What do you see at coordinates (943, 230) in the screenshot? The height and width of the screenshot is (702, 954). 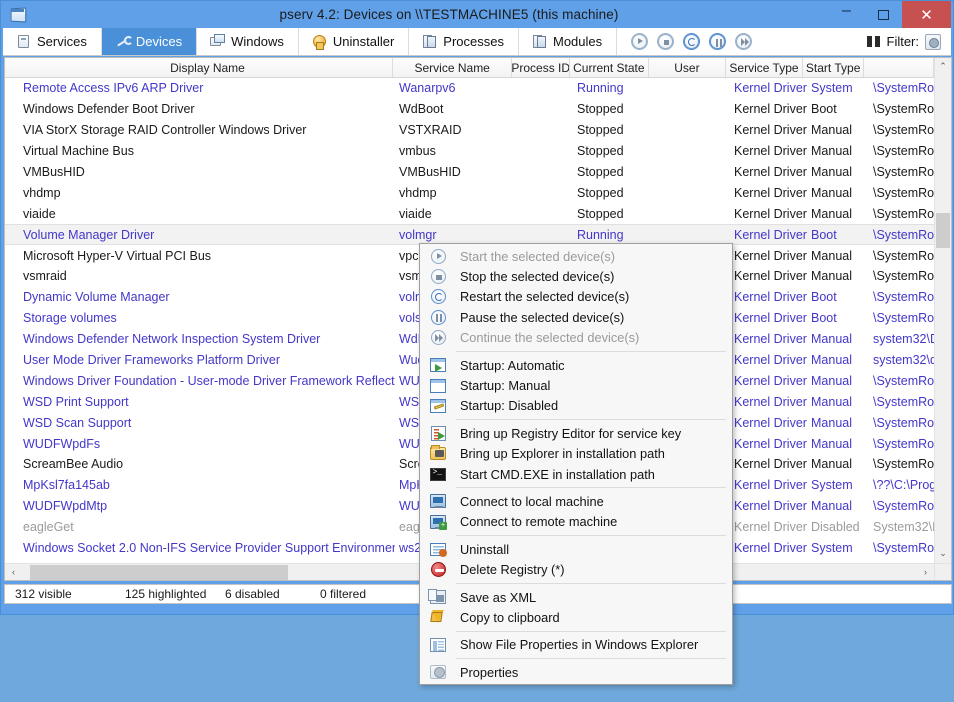 I see `vscroll-thumb` at bounding box center [943, 230].